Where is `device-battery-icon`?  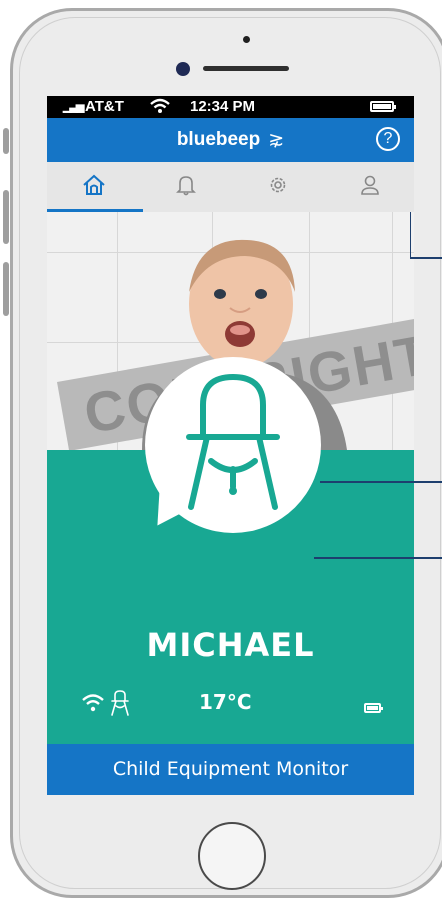
device-battery-icon is located at coordinates (373, 708).